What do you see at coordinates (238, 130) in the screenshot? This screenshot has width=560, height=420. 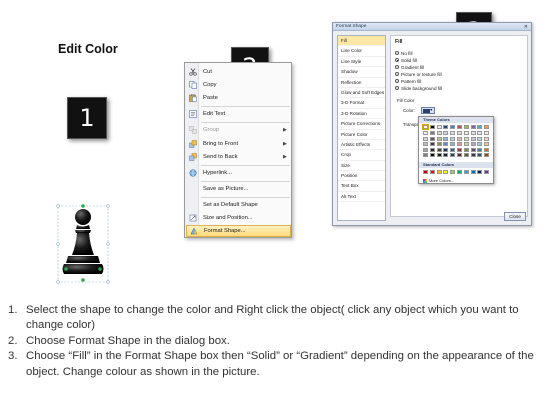 I see `menu-item-group: Group ▶` at bounding box center [238, 130].